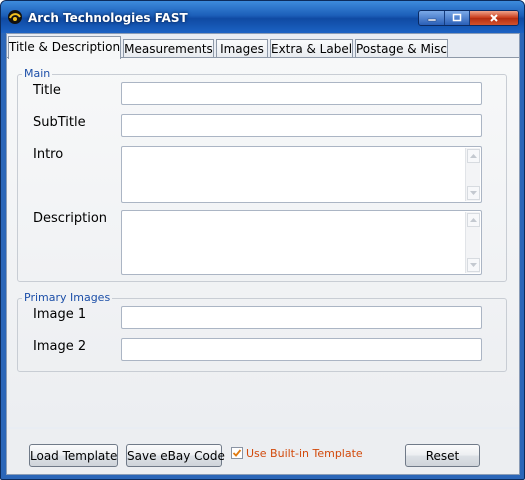  I want to click on image2-label: Image 2, so click(60, 346).